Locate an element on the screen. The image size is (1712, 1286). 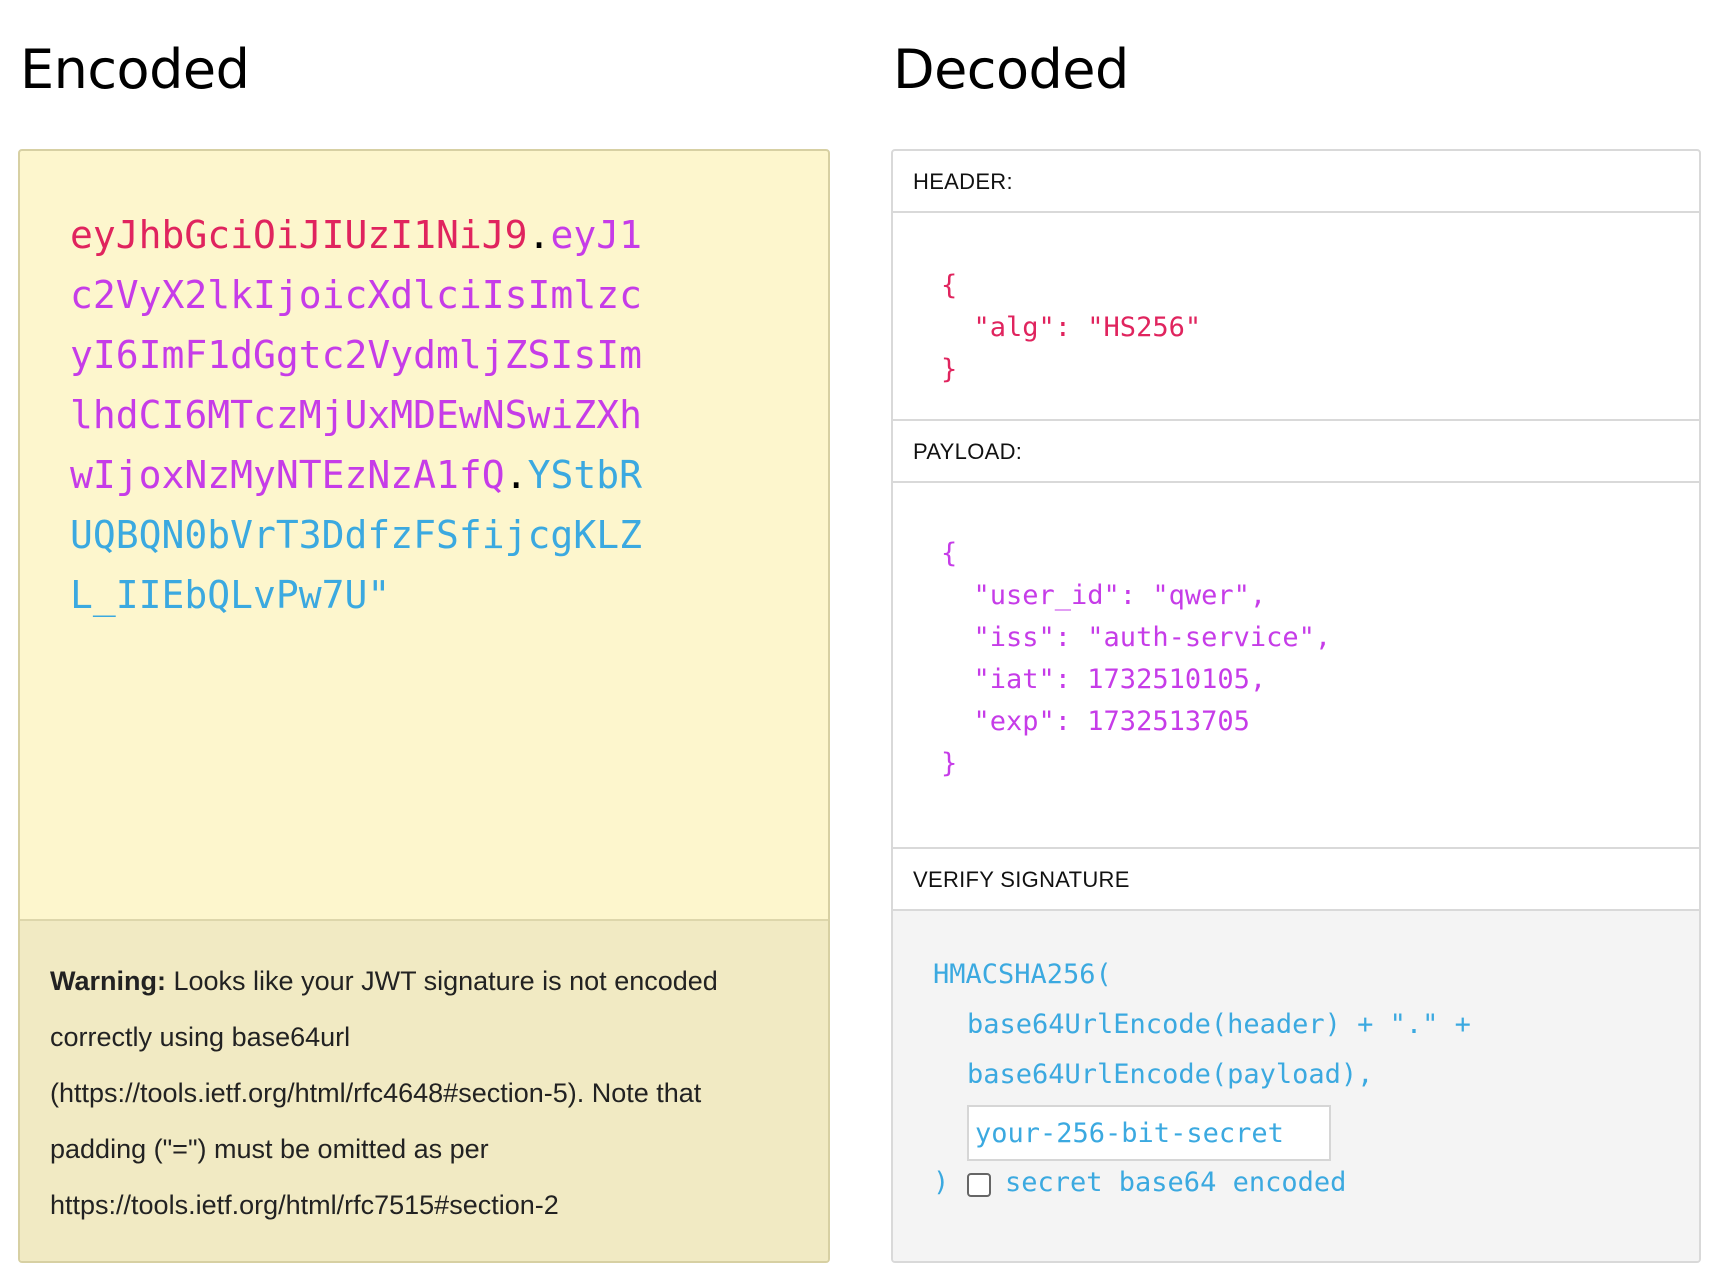
secret-input is located at coordinates (1149, 1133).